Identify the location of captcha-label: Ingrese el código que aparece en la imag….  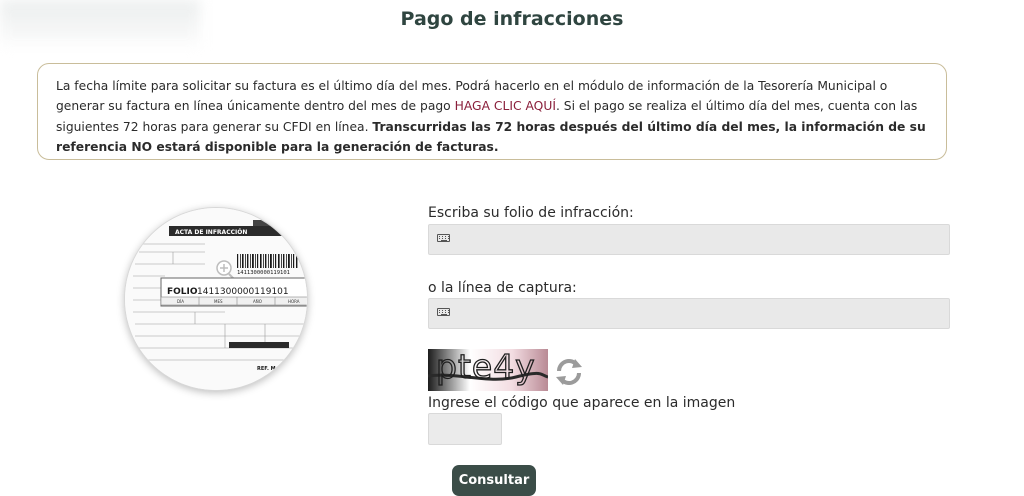
(582, 403).